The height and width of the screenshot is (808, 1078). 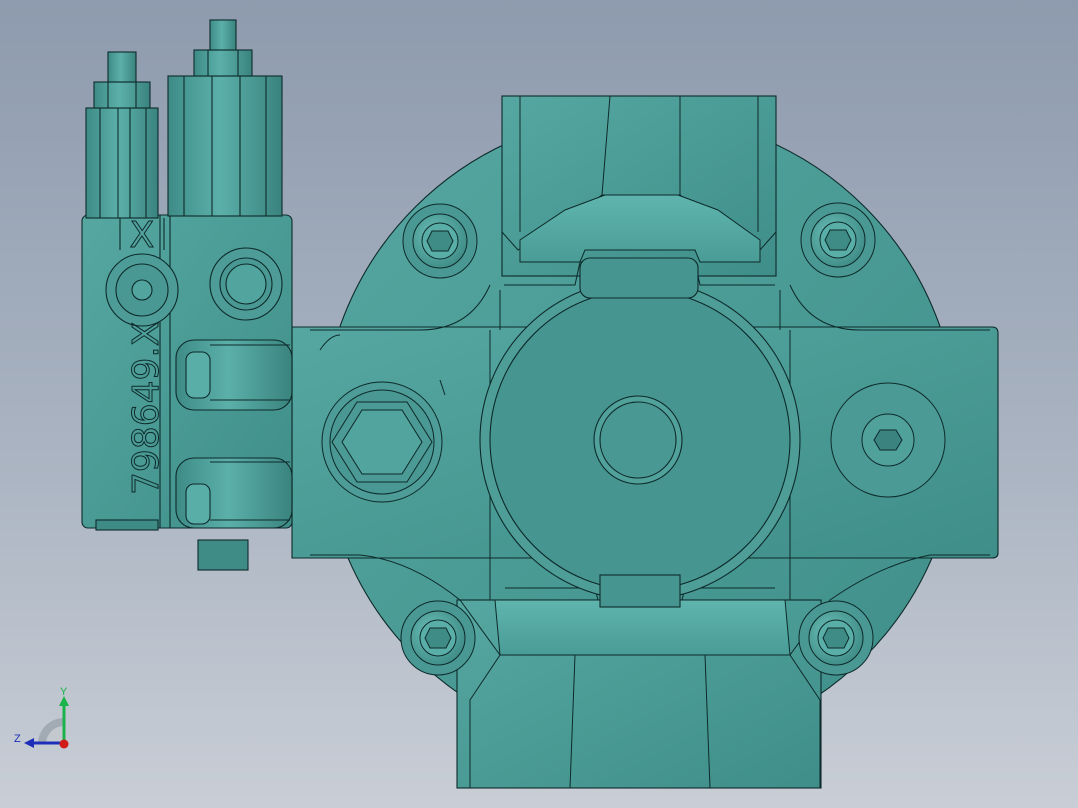 I want to click on left-cartridge-stem, so click(x=122, y=67).